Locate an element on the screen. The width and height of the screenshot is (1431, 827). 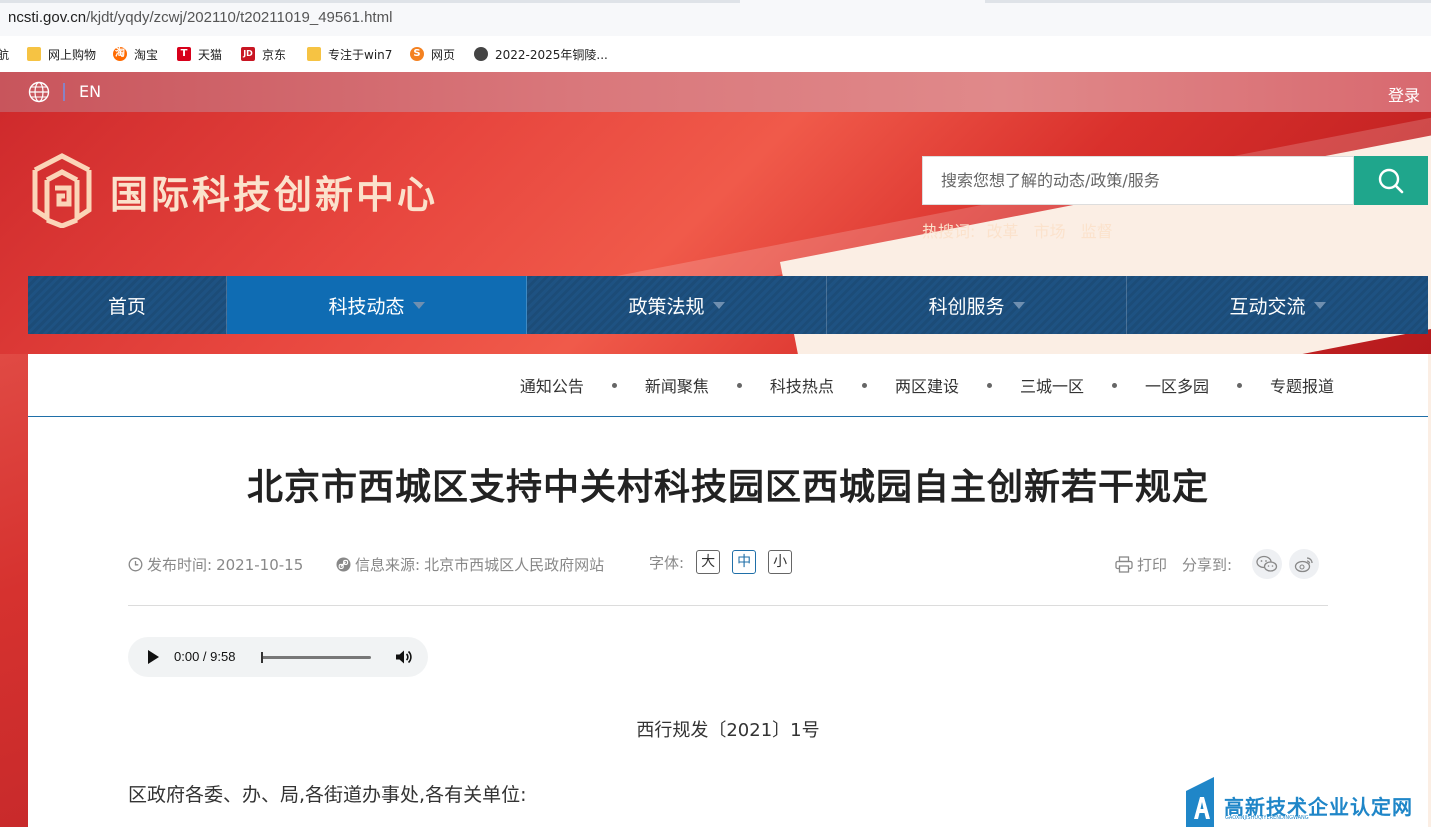
wechat-icon is located at coordinates (1267, 563).